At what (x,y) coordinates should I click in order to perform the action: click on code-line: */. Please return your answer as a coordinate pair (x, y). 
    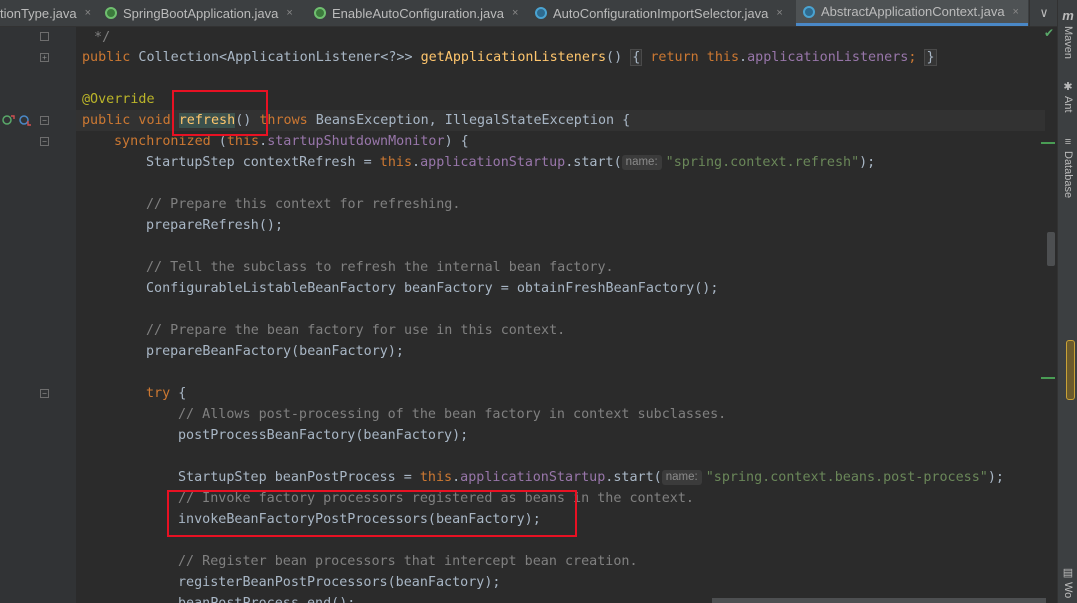
    Looking at the image, I should click on (98, 37).